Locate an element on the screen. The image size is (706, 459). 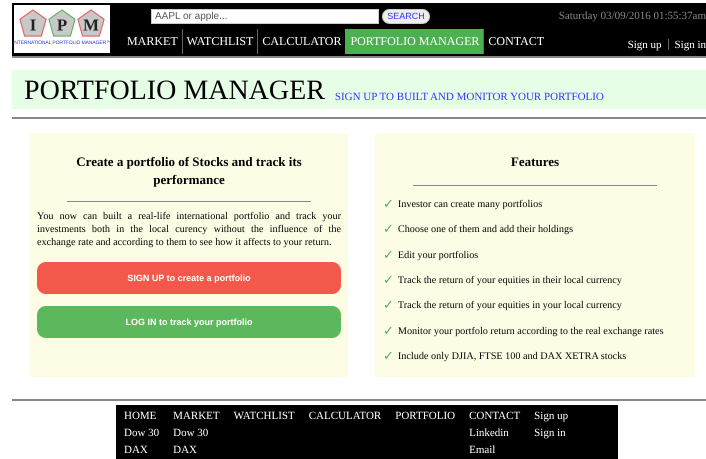
feature-text: Track the return of your equities in your local currency is located at coordinates (510, 306).